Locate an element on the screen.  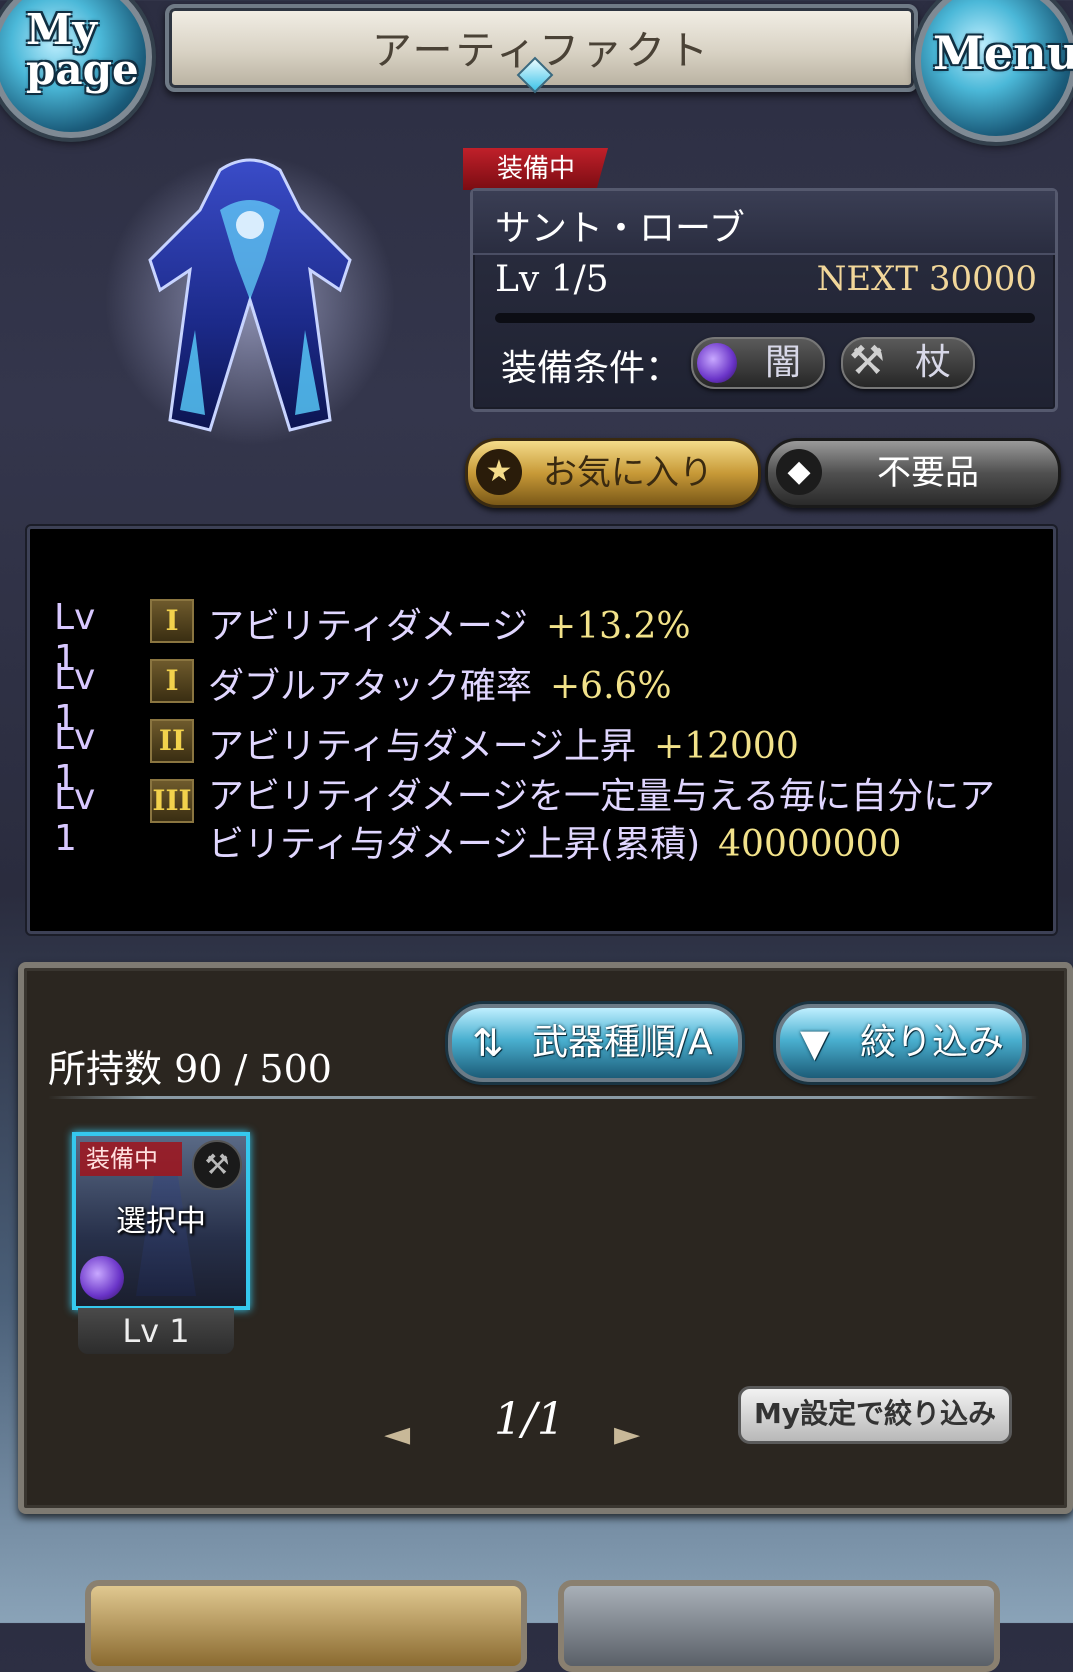
sort-button: ⇅ 武器種順/A is located at coordinates (595, 1043).